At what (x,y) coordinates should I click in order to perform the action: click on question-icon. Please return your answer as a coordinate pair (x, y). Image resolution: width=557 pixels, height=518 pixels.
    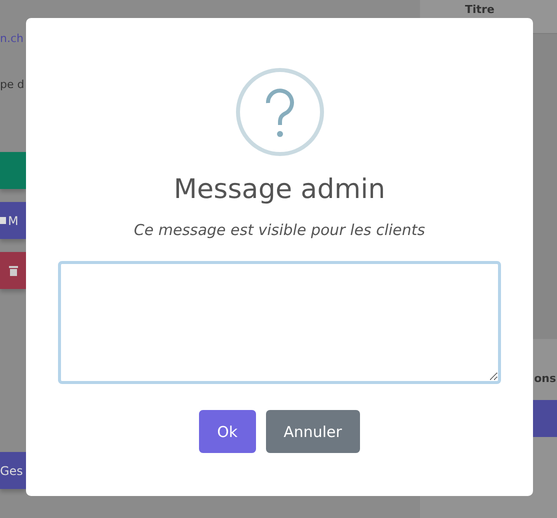
    Looking at the image, I should click on (280, 112).